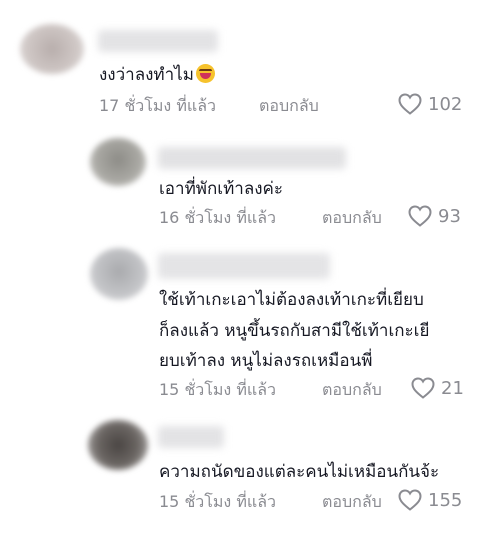 The width and height of the screenshot is (502, 554). What do you see at coordinates (452, 388) in the screenshot?
I see `like-count: 21` at bounding box center [452, 388].